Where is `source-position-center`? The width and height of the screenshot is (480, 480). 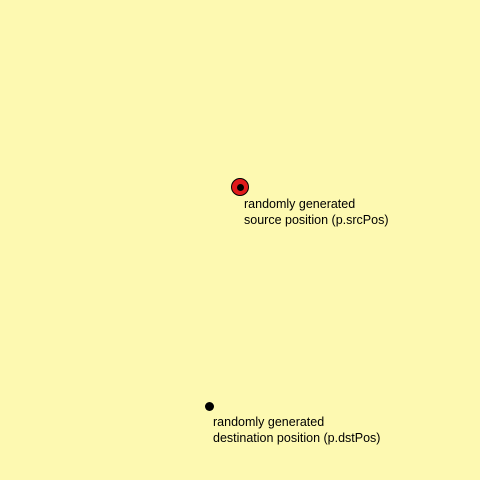
source-position-center is located at coordinates (240, 187).